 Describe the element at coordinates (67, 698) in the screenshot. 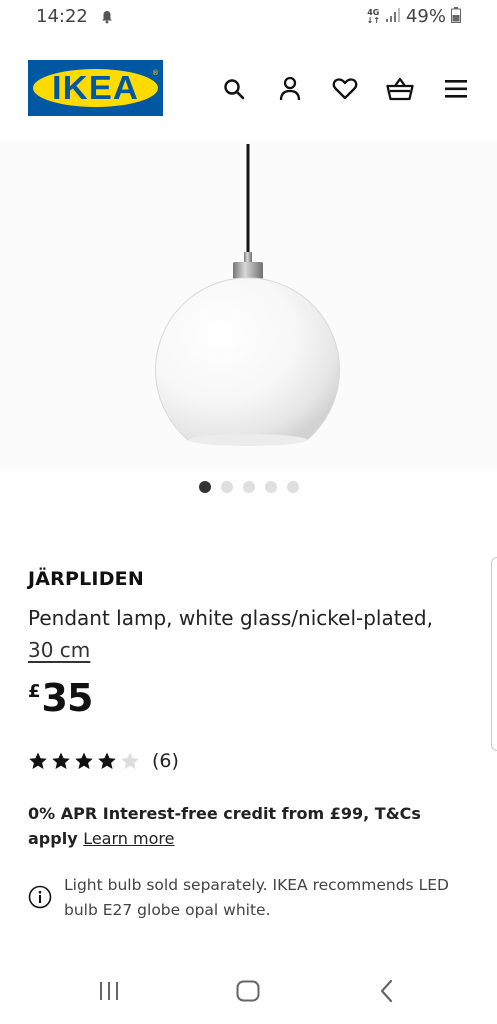

I see `price-amount: 35` at that location.